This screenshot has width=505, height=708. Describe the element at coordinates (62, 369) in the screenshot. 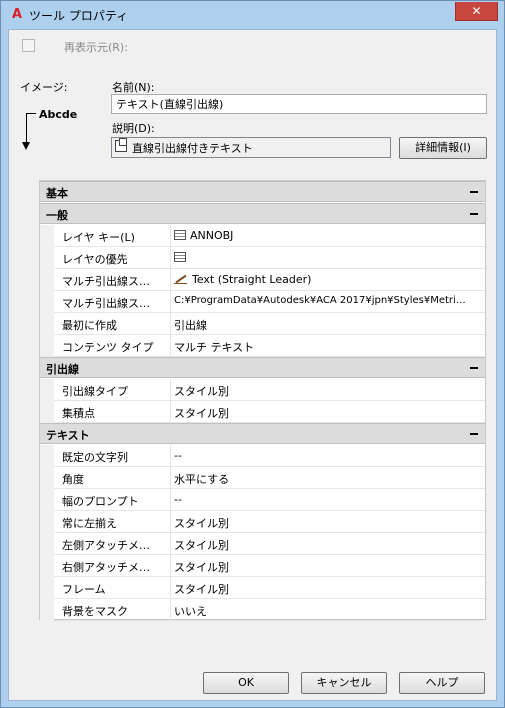

I see `category-title: 引出線` at that location.